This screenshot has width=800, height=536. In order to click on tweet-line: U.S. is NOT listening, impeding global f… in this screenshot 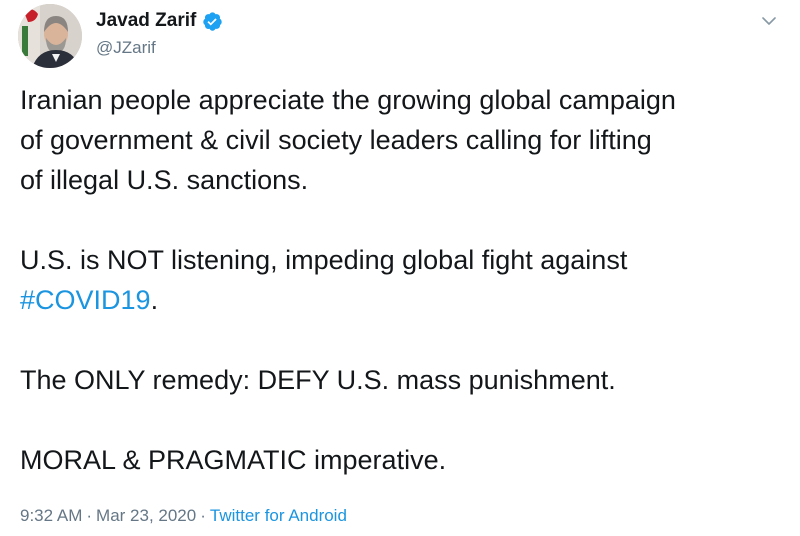, I will do `click(324, 260)`.